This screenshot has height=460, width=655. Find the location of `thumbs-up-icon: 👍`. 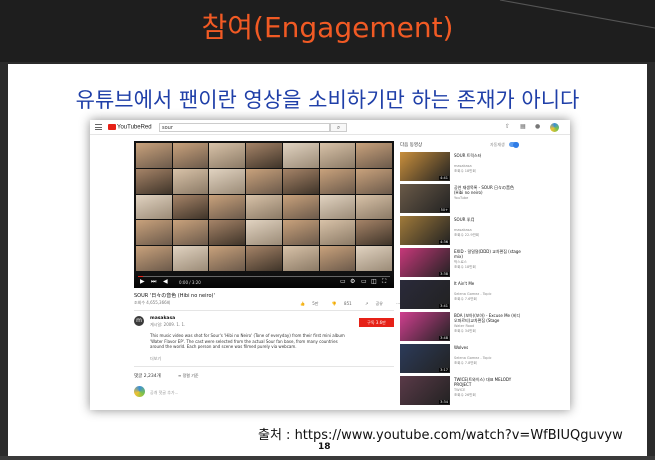

thumbs-up-icon: 👍 is located at coordinates (302, 303).